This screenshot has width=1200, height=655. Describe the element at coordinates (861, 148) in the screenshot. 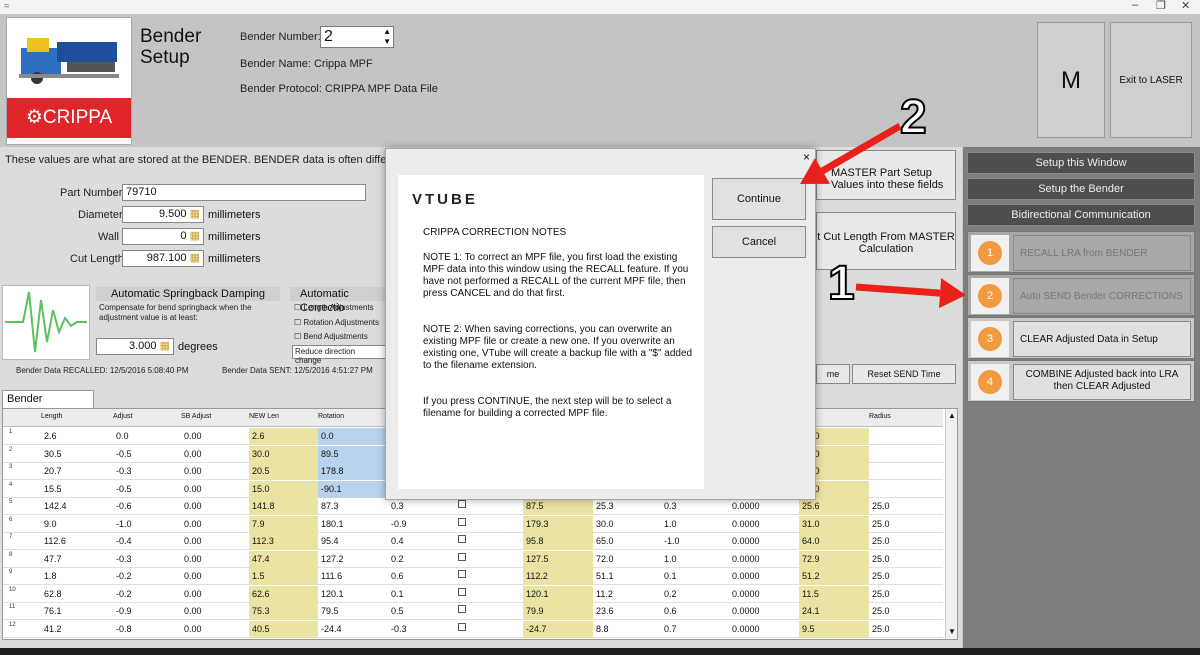

I see `arrow-to-continue-shaft` at that location.